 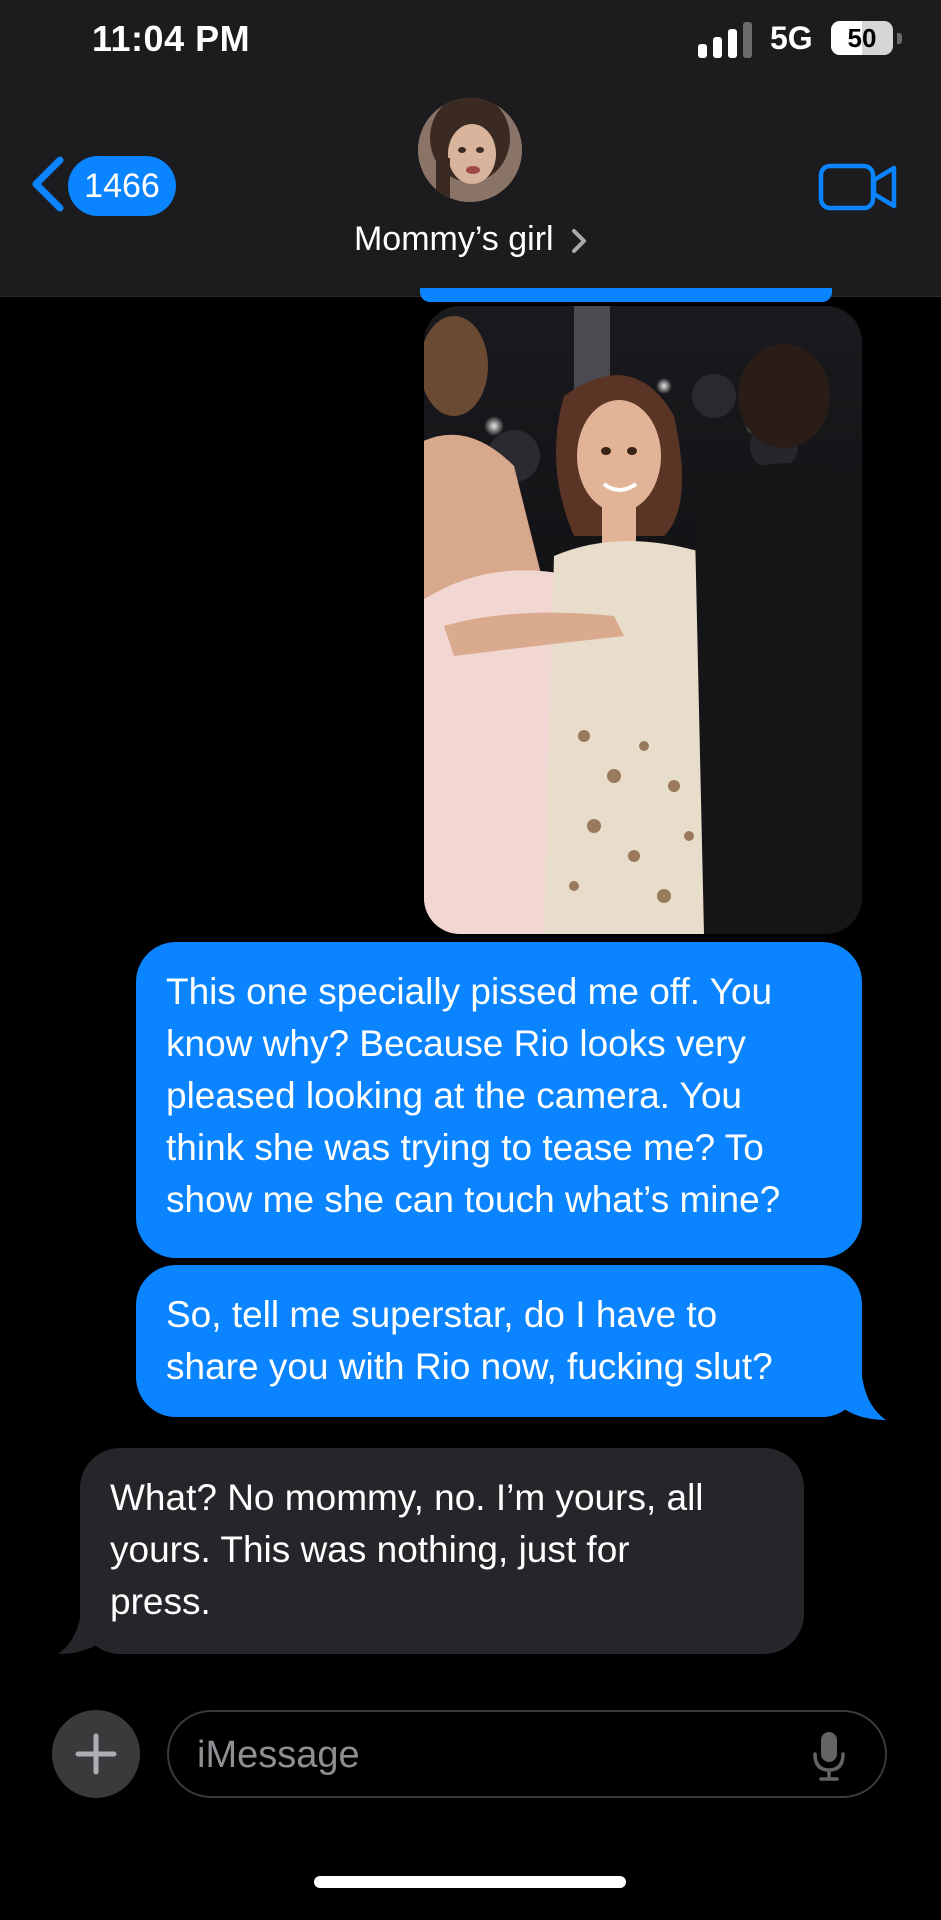 What do you see at coordinates (470, 1803) in the screenshot?
I see `compose-bar` at bounding box center [470, 1803].